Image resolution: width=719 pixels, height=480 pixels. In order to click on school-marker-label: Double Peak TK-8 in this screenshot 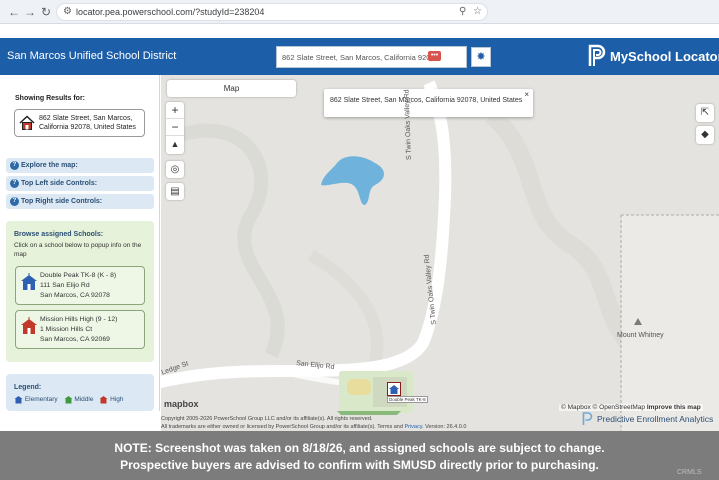, I will do `click(407, 399)`.